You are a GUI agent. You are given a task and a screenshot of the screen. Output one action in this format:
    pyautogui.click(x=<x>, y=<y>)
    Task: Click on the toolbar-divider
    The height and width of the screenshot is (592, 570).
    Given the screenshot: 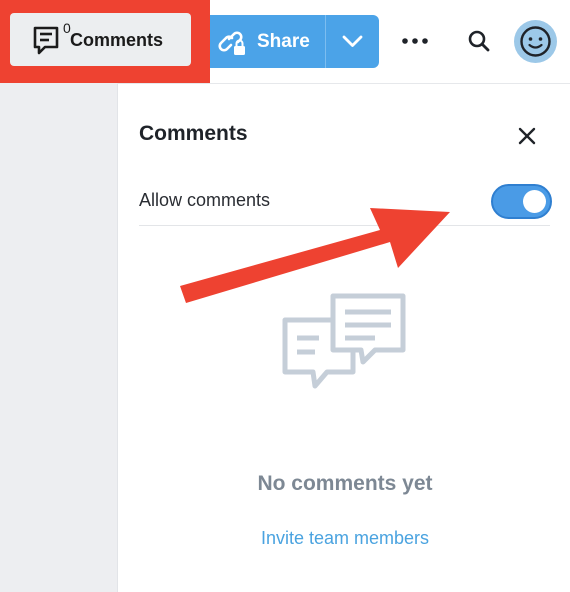 What is the action you would take?
    pyautogui.click(x=343, y=83)
    